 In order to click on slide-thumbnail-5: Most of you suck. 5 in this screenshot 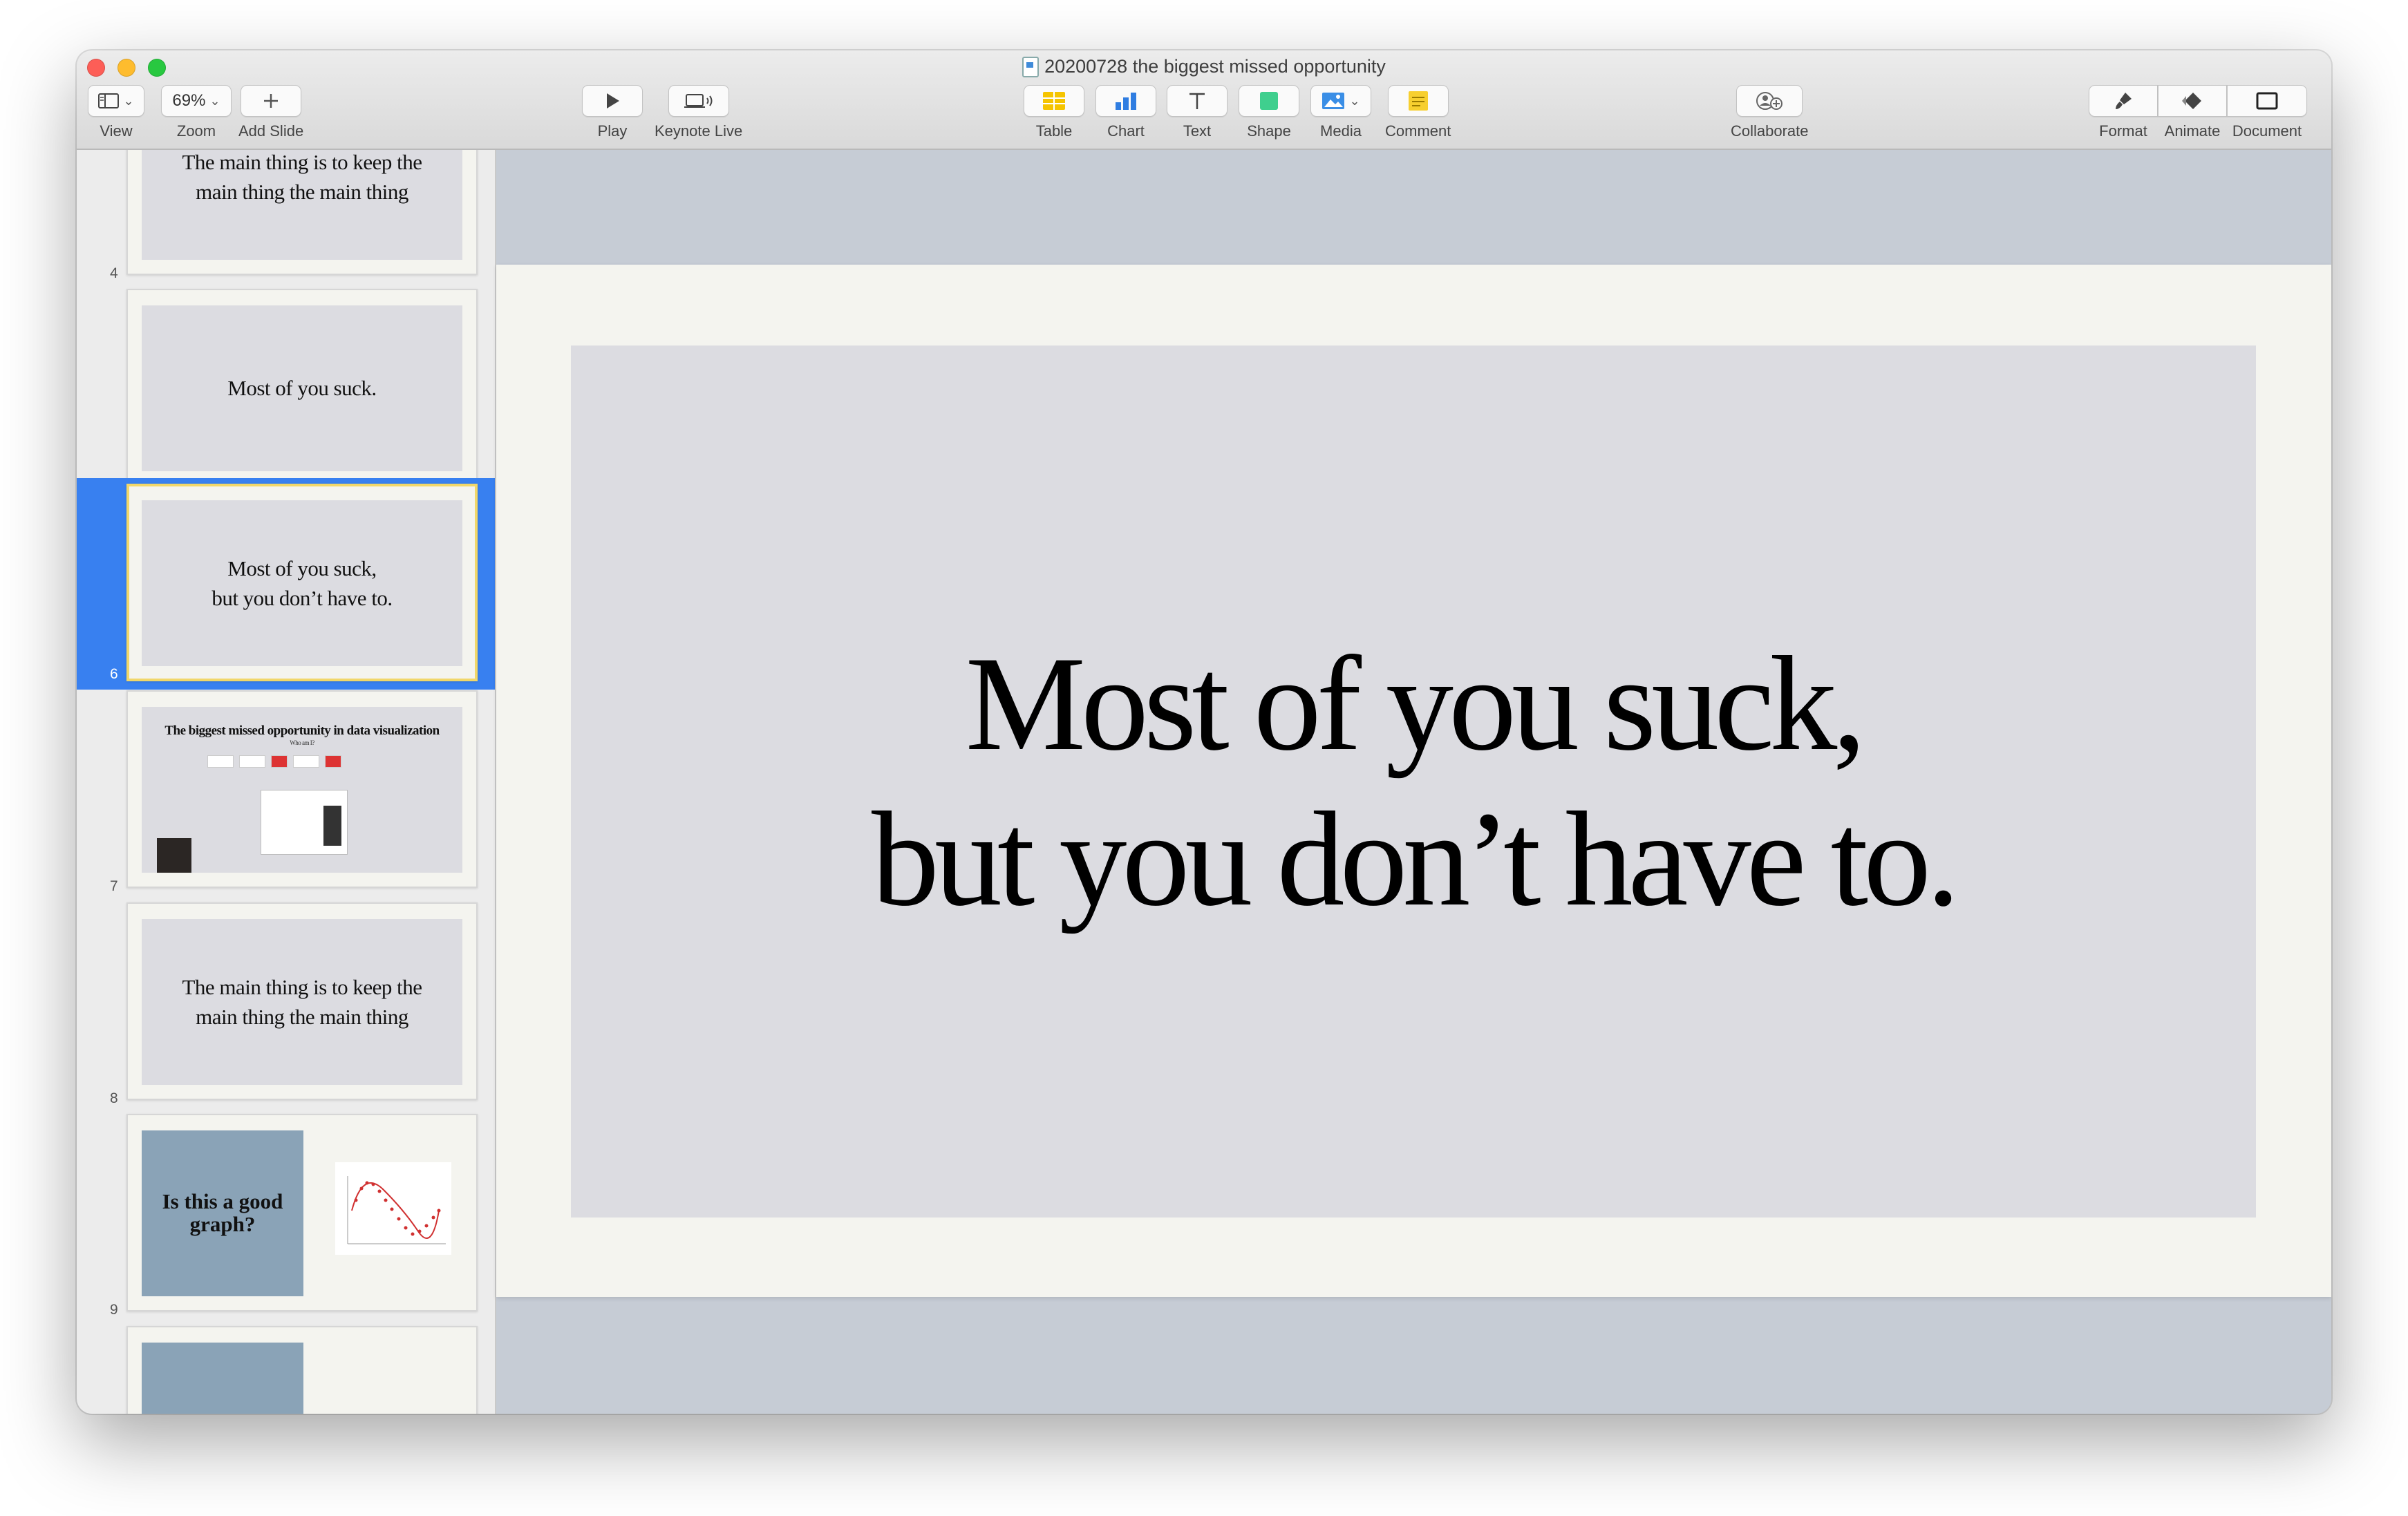, I will do `click(286, 394)`.